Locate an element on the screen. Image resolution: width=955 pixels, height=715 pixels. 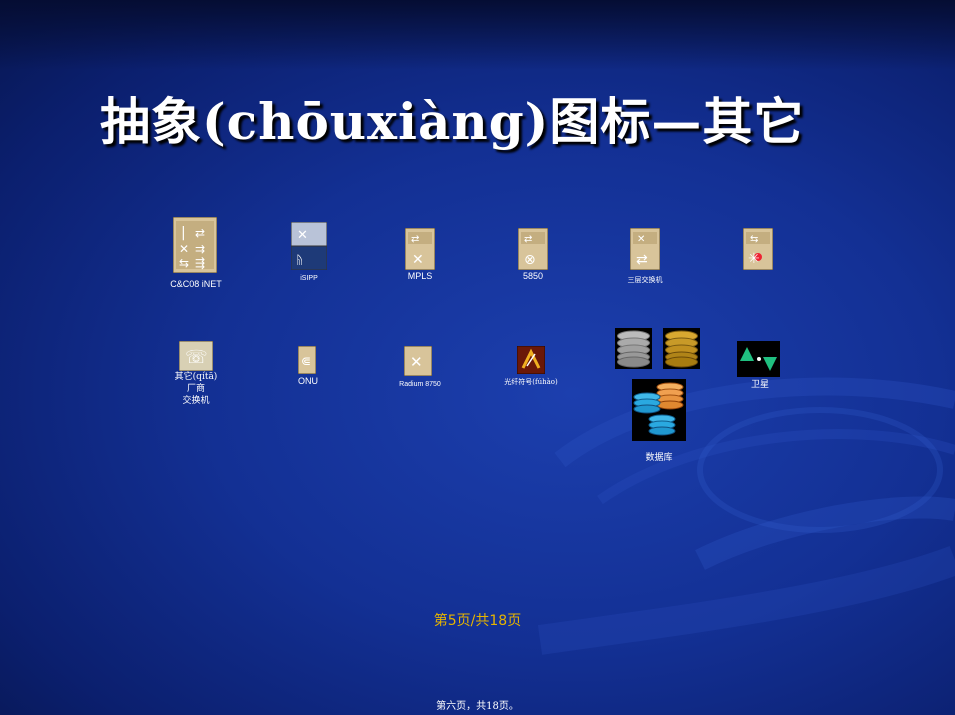
fiber-symbol-icon is located at coordinates (531, 360).